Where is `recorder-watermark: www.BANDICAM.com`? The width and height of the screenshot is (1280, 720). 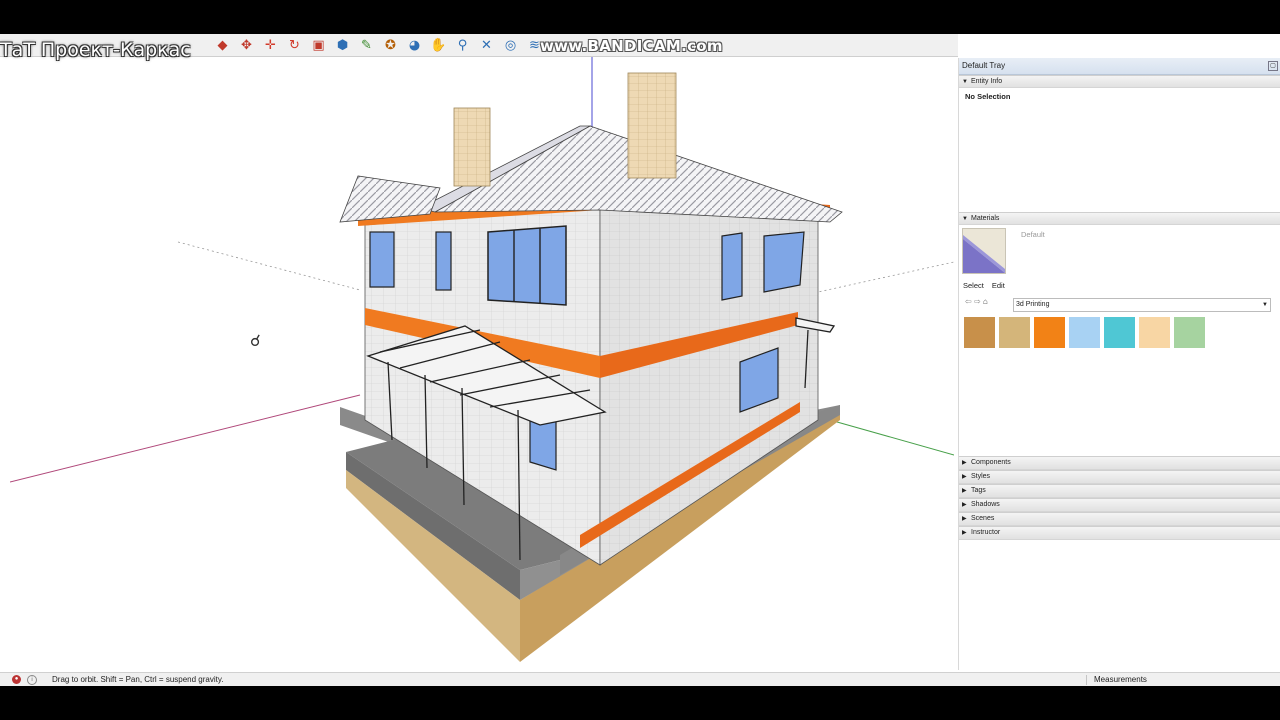 recorder-watermark: www.BANDICAM.com is located at coordinates (631, 46).